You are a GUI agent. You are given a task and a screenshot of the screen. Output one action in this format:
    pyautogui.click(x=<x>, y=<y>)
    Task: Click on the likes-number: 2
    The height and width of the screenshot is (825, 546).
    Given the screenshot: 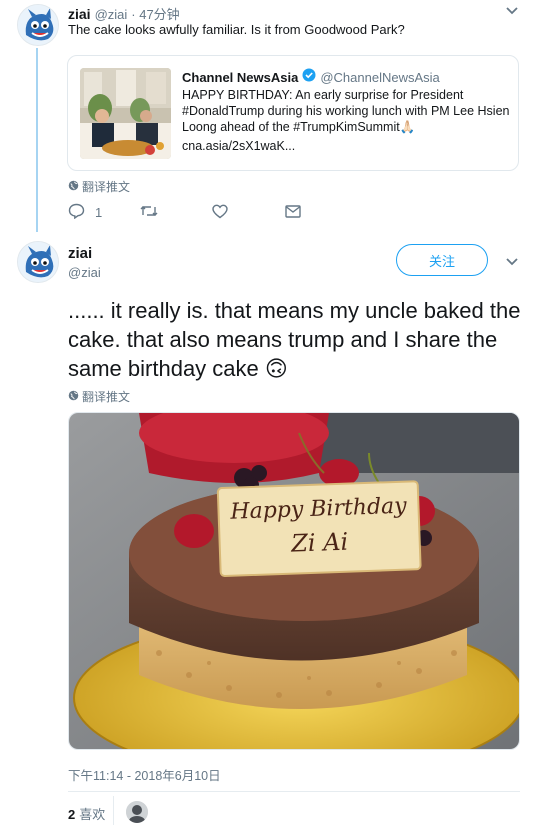 What is the action you would take?
    pyautogui.click(x=72, y=814)
    